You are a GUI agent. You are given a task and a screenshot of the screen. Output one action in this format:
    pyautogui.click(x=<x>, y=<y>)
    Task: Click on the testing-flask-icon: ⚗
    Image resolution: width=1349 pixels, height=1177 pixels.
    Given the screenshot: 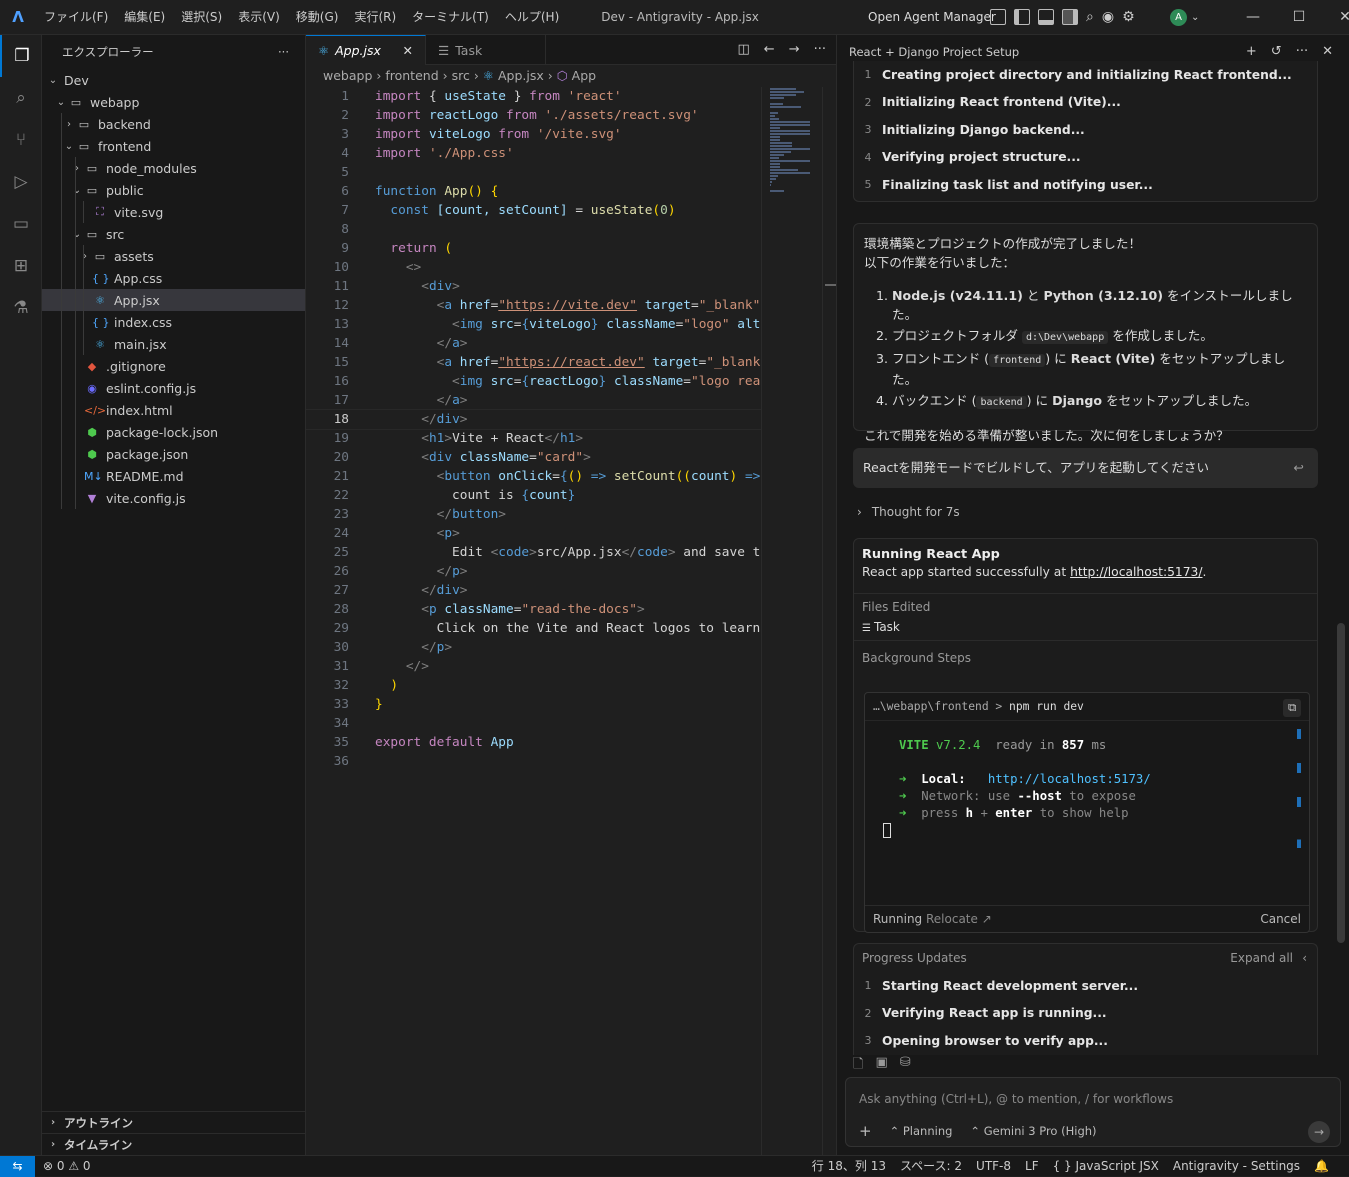 What is the action you would take?
    pyautogui.click(x=21, y=308)
    